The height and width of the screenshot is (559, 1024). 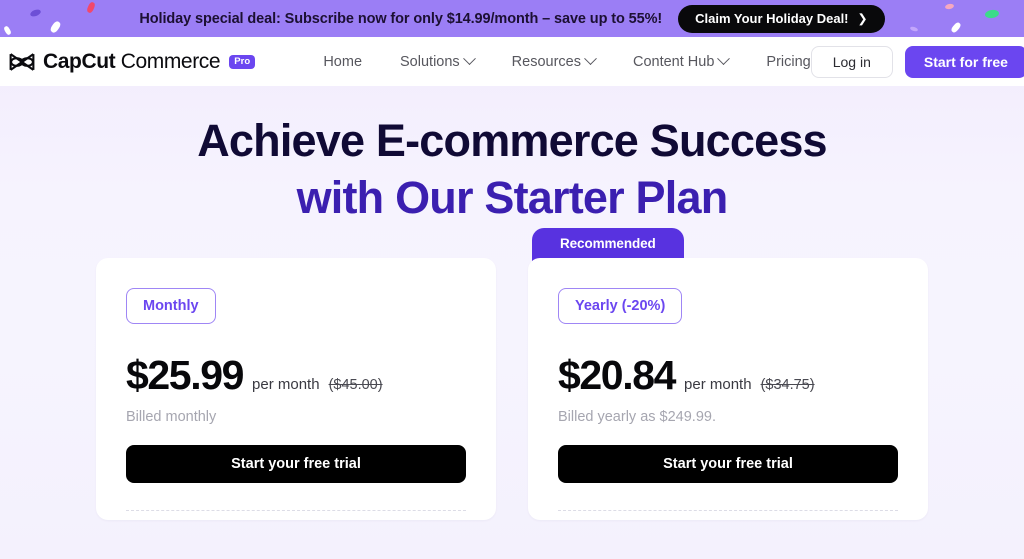 What do you see at coordinates (185, 375) in the screenshot?
I see `price-amount-monthly: $25.99` at bounding box center [185, 375].